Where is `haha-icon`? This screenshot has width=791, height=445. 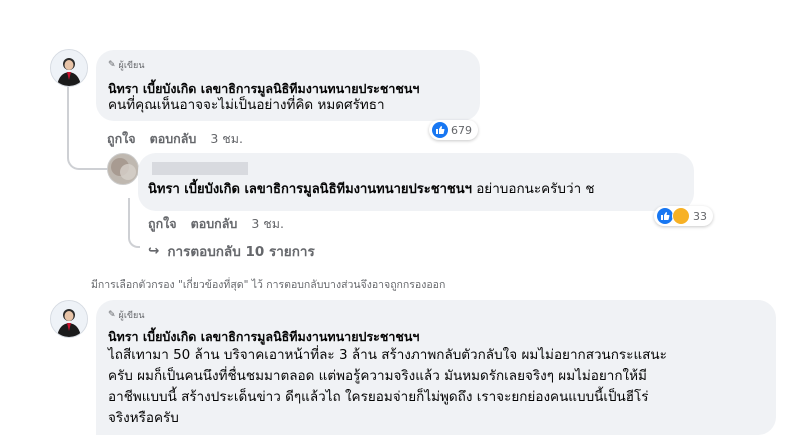 haha-icon is located at coordinates (681, 216).